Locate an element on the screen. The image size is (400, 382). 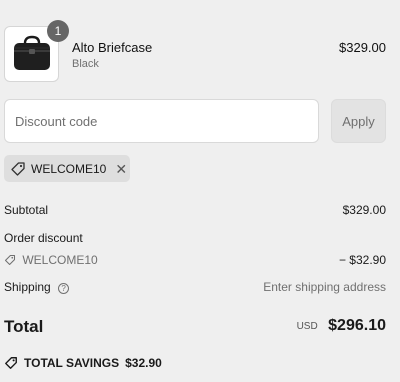
shipping-value: Enter shipping address is located at coordinates (324, 287).